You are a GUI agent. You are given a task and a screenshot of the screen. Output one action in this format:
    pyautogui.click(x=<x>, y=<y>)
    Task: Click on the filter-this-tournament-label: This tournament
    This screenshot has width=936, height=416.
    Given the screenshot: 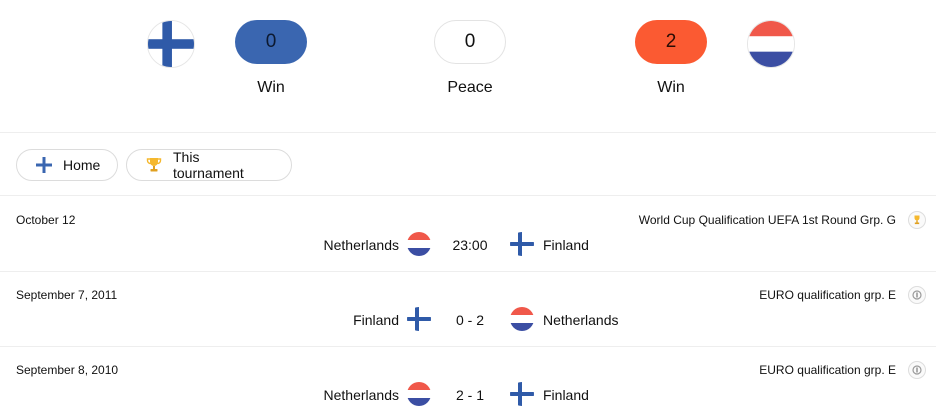 What is the action you would take?
    pyautogui.click(x=208, y=165)
    